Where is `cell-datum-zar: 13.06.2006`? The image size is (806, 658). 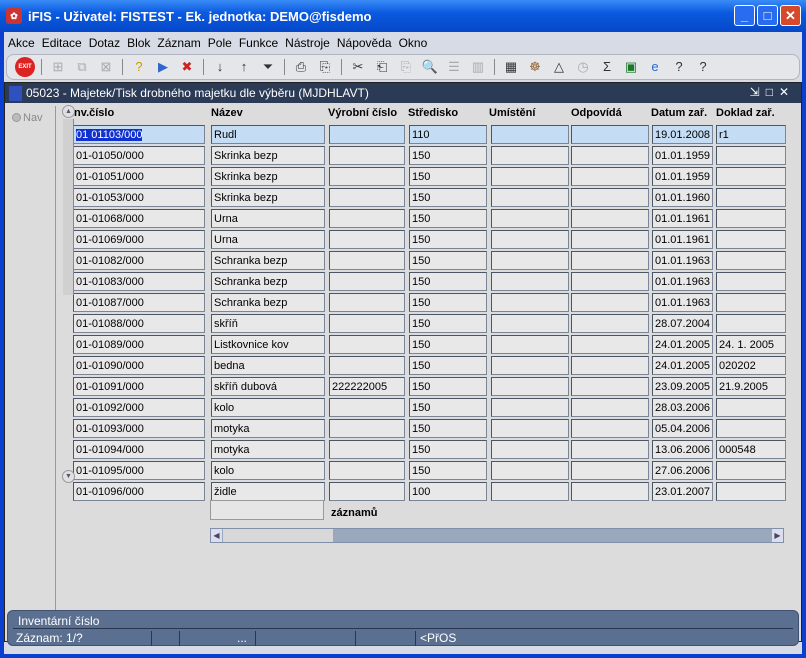 cell-datum-zar: 13.06.2006 is located at coordinates (682, 449).